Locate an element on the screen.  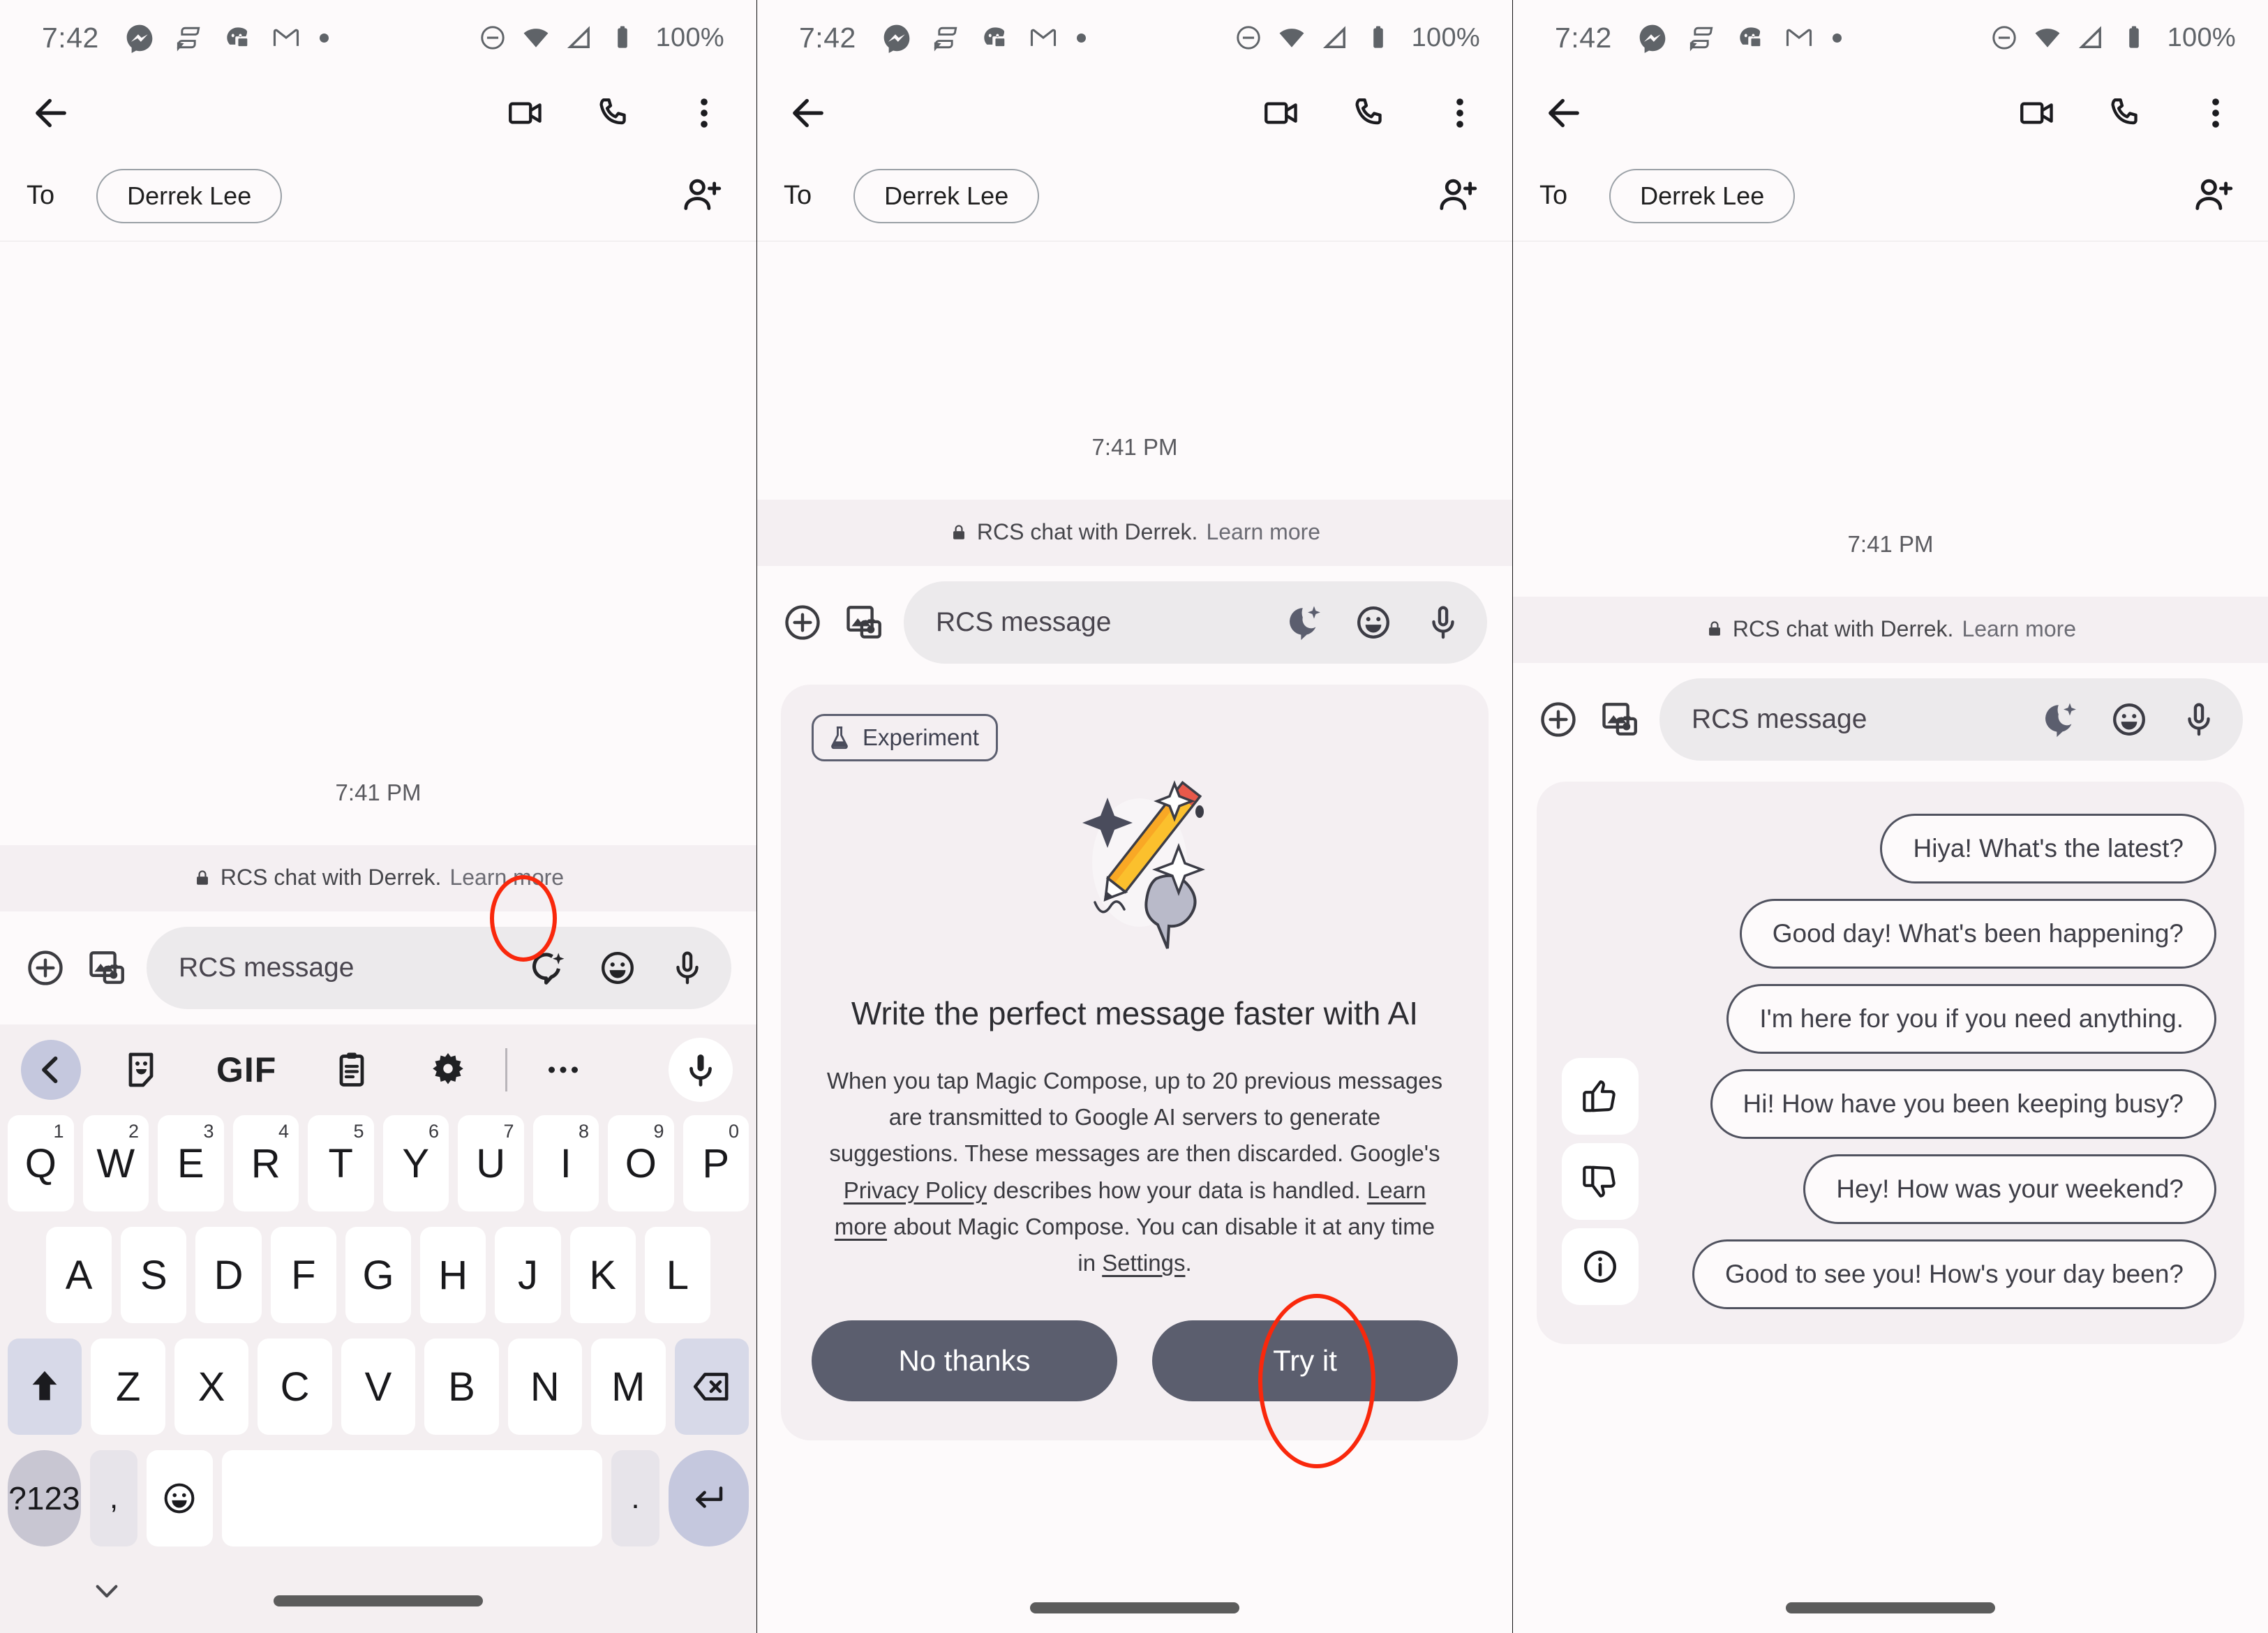
chevron-down-icon is located at coordinates (106, 1591).